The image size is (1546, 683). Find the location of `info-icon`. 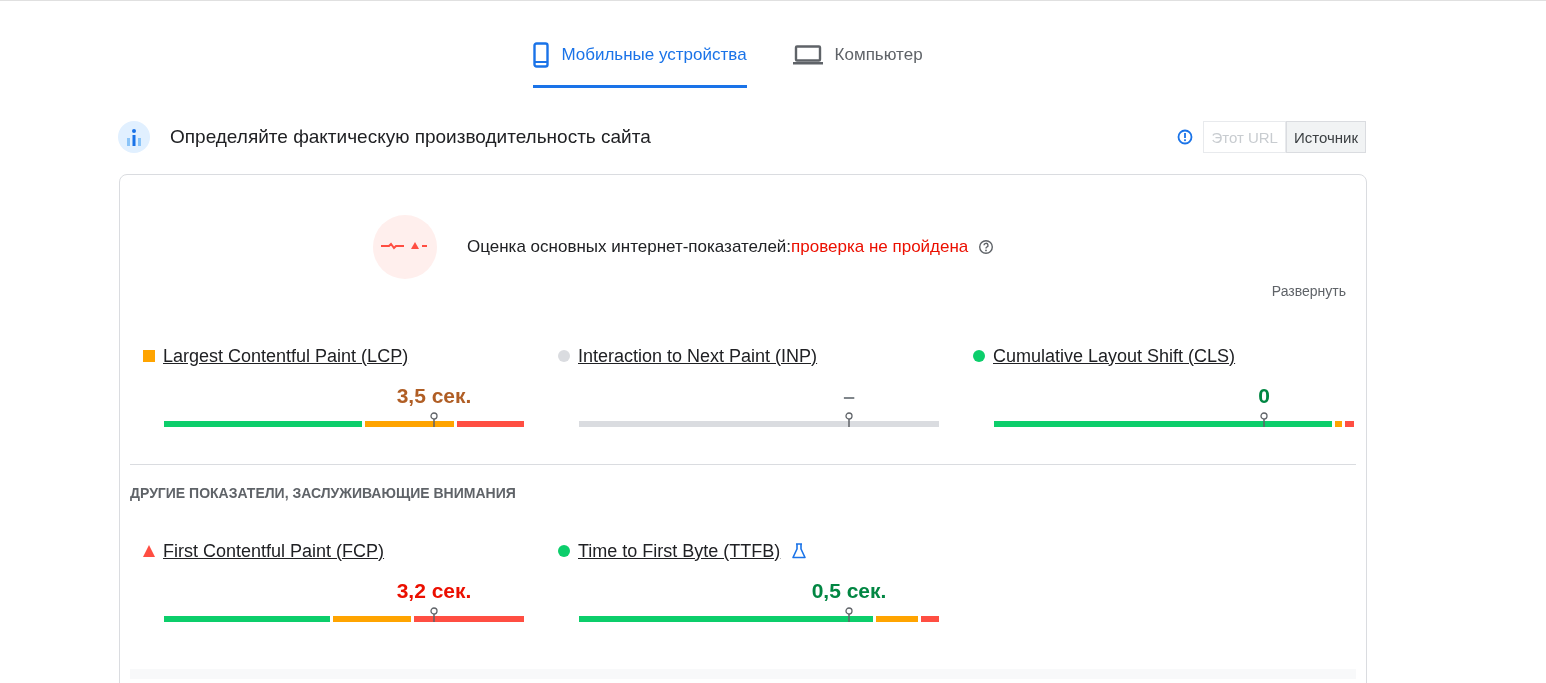

info-icon is located at coordinates (1185, 137).